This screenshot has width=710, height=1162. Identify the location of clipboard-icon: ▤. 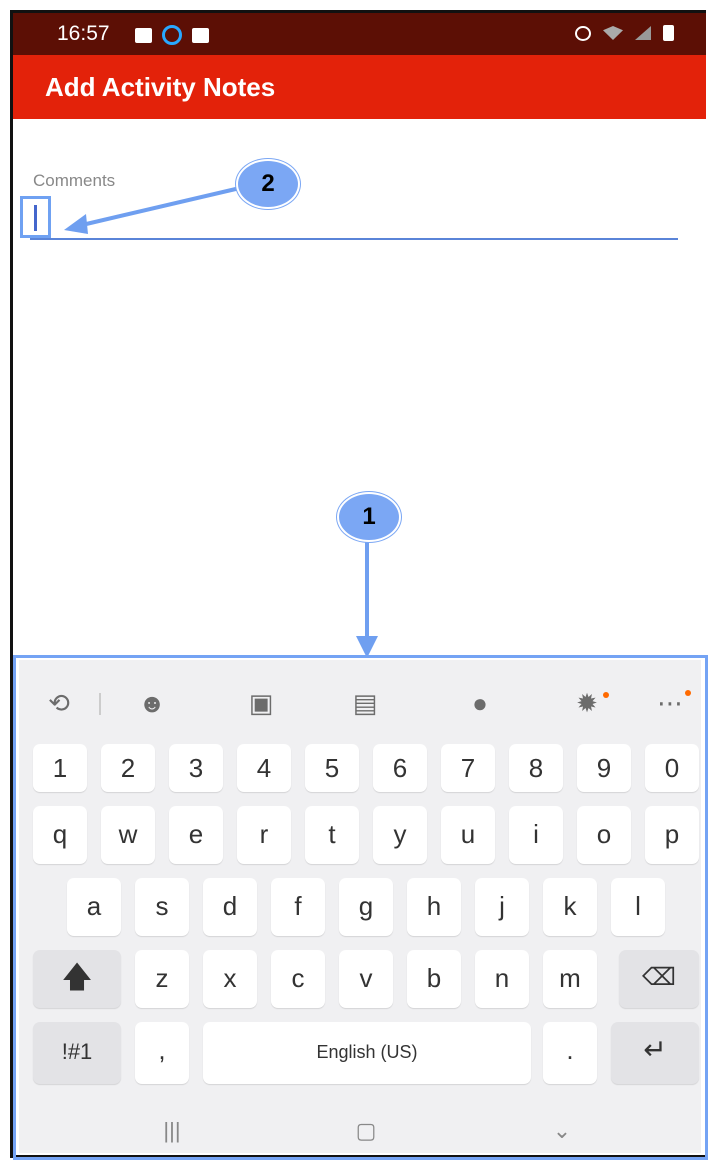
(365, 703).